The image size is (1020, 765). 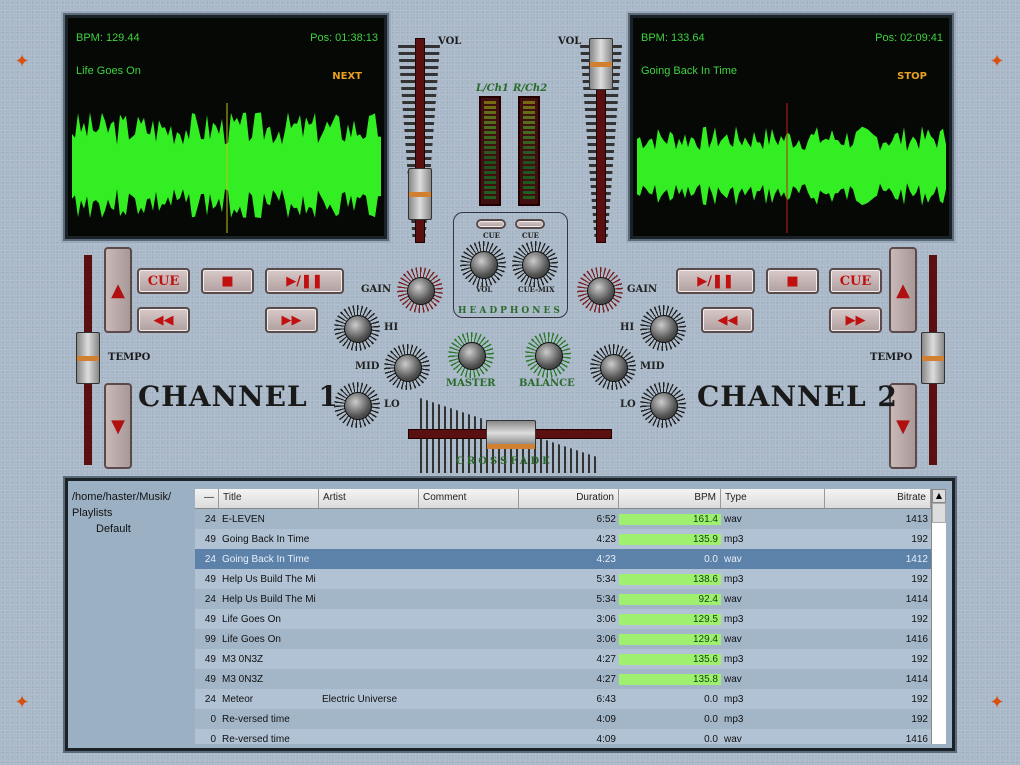 What do you see at coordinates (420, 290) in the screenshot?
I see `deck1-gain-knob` at bounding box center [420, 290].